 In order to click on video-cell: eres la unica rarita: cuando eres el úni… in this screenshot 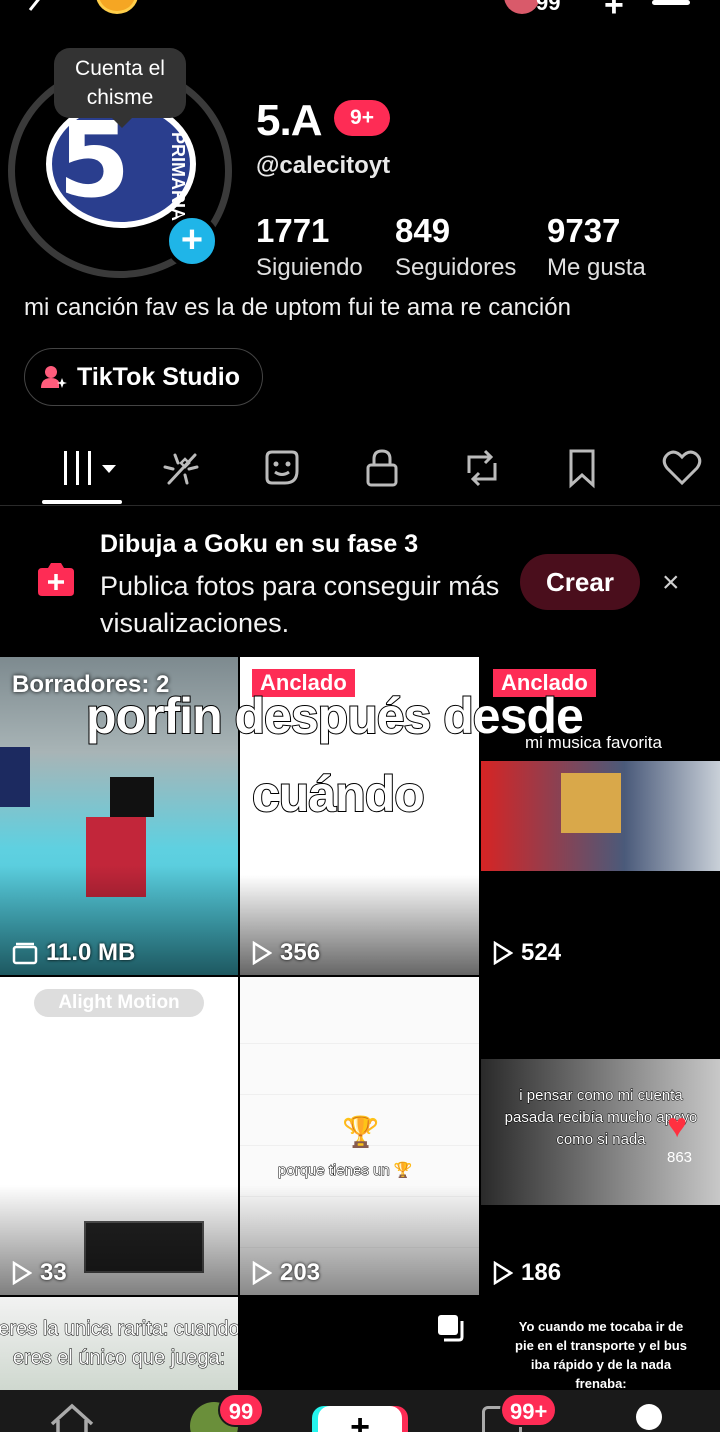, I will do `click(119, 1343)`.